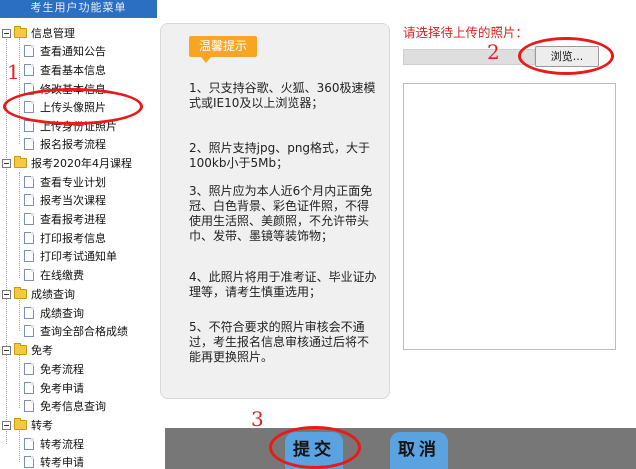 This screenshot has width=636, height=469. What do you see at coordinates (78, 9) in the screenshot?
I see `sidebar-title: 考生用户功能菜单` at bounding box center [78, 9].